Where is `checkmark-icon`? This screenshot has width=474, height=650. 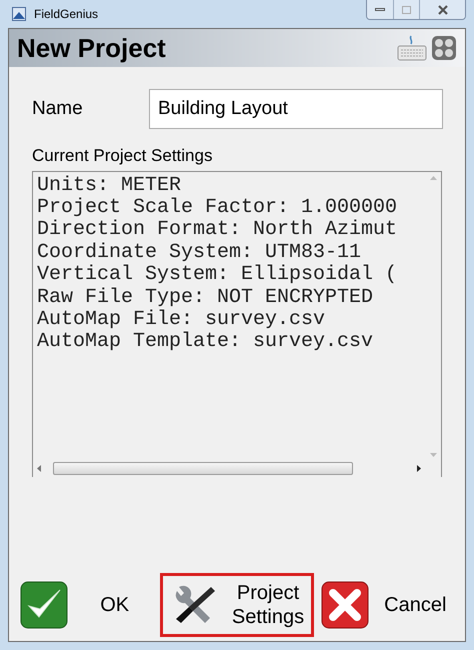 checkmark-icon is located at coordinates (44, 605).